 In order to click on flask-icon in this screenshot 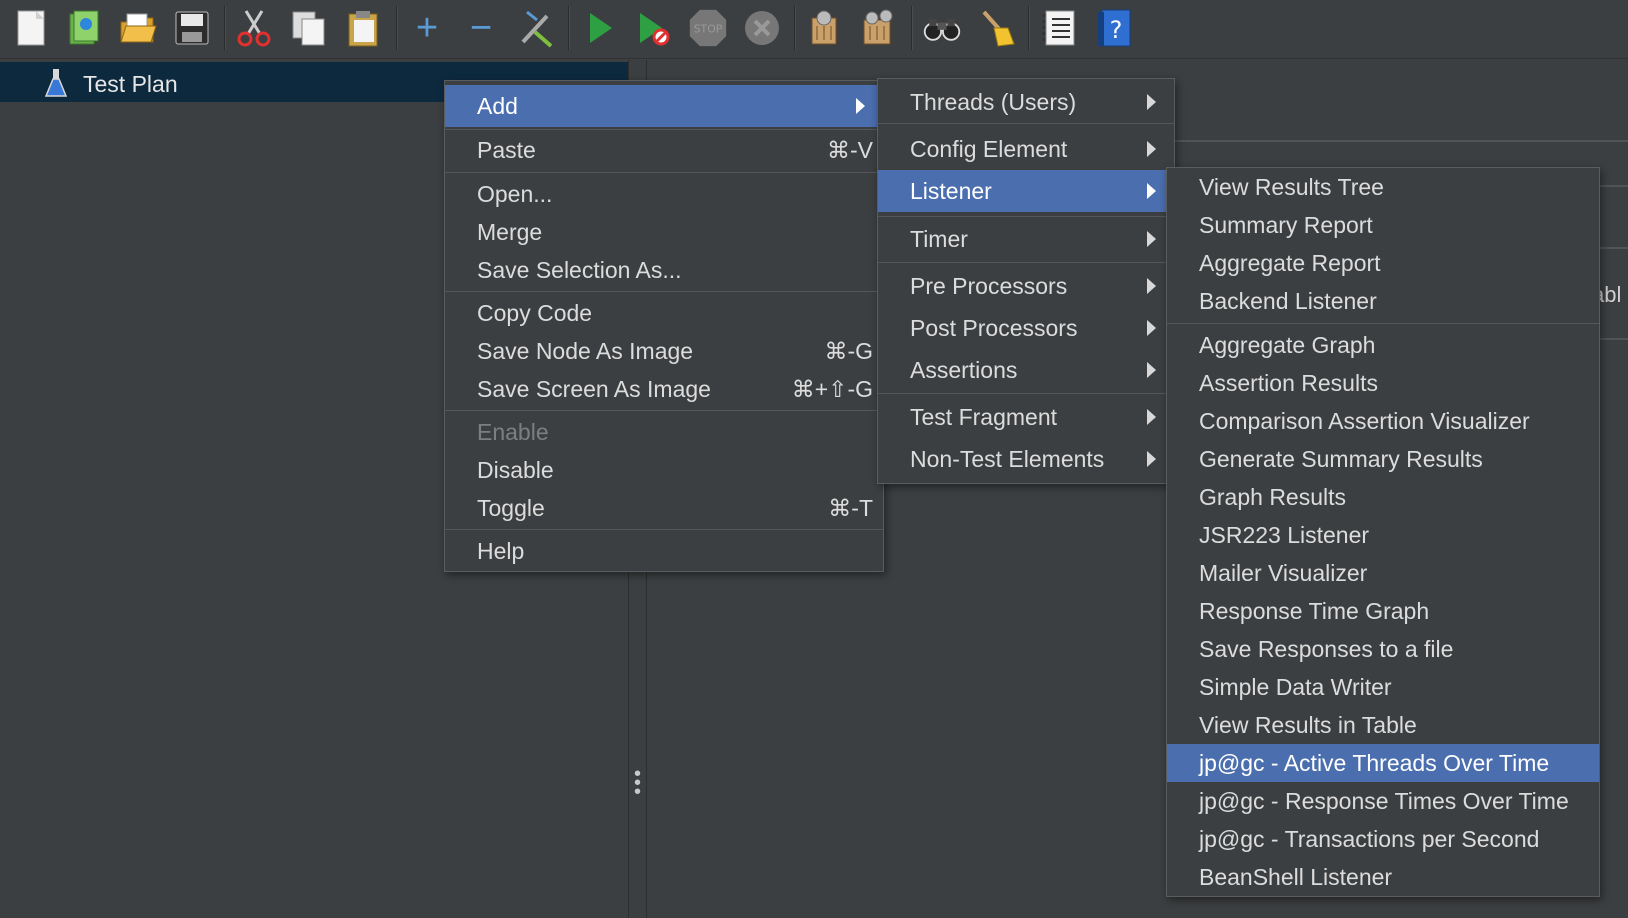, I will do `click(56, 83)`.